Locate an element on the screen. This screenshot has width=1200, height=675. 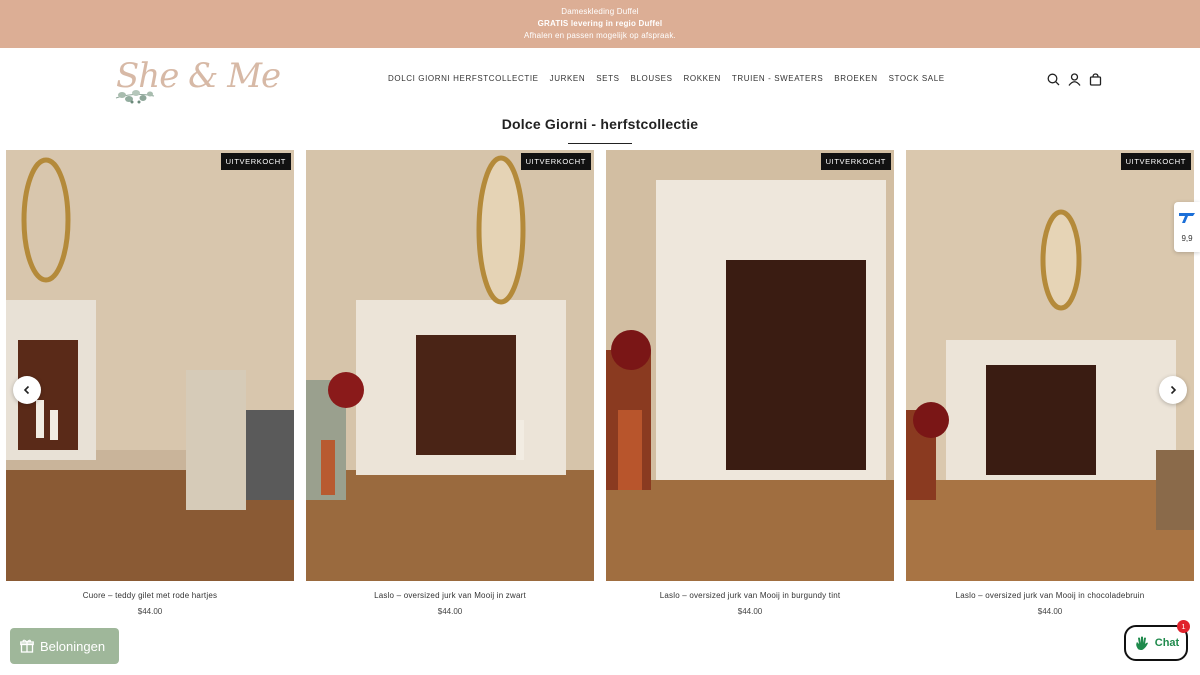
account-icon is located at coordinates (1074, 79).